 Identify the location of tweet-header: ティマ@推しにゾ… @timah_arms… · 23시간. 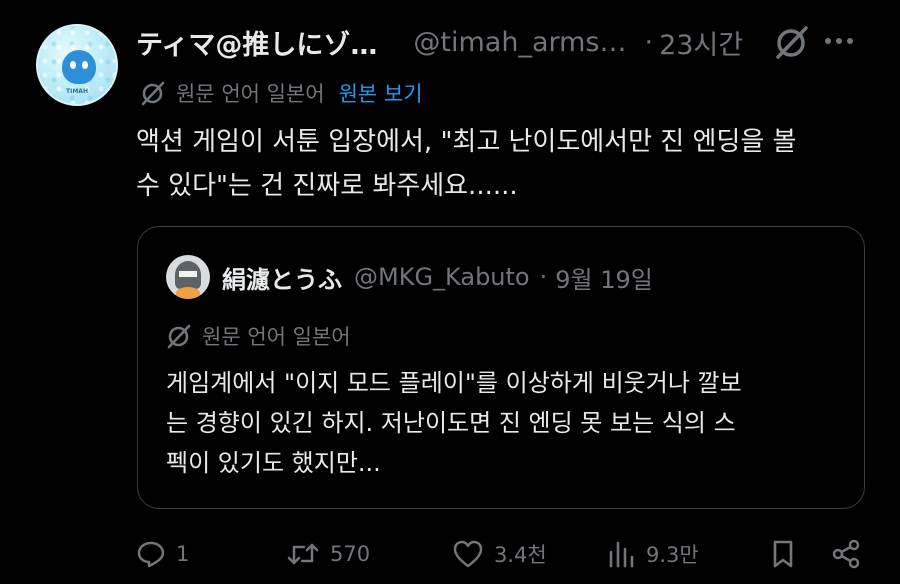
(503, 42).